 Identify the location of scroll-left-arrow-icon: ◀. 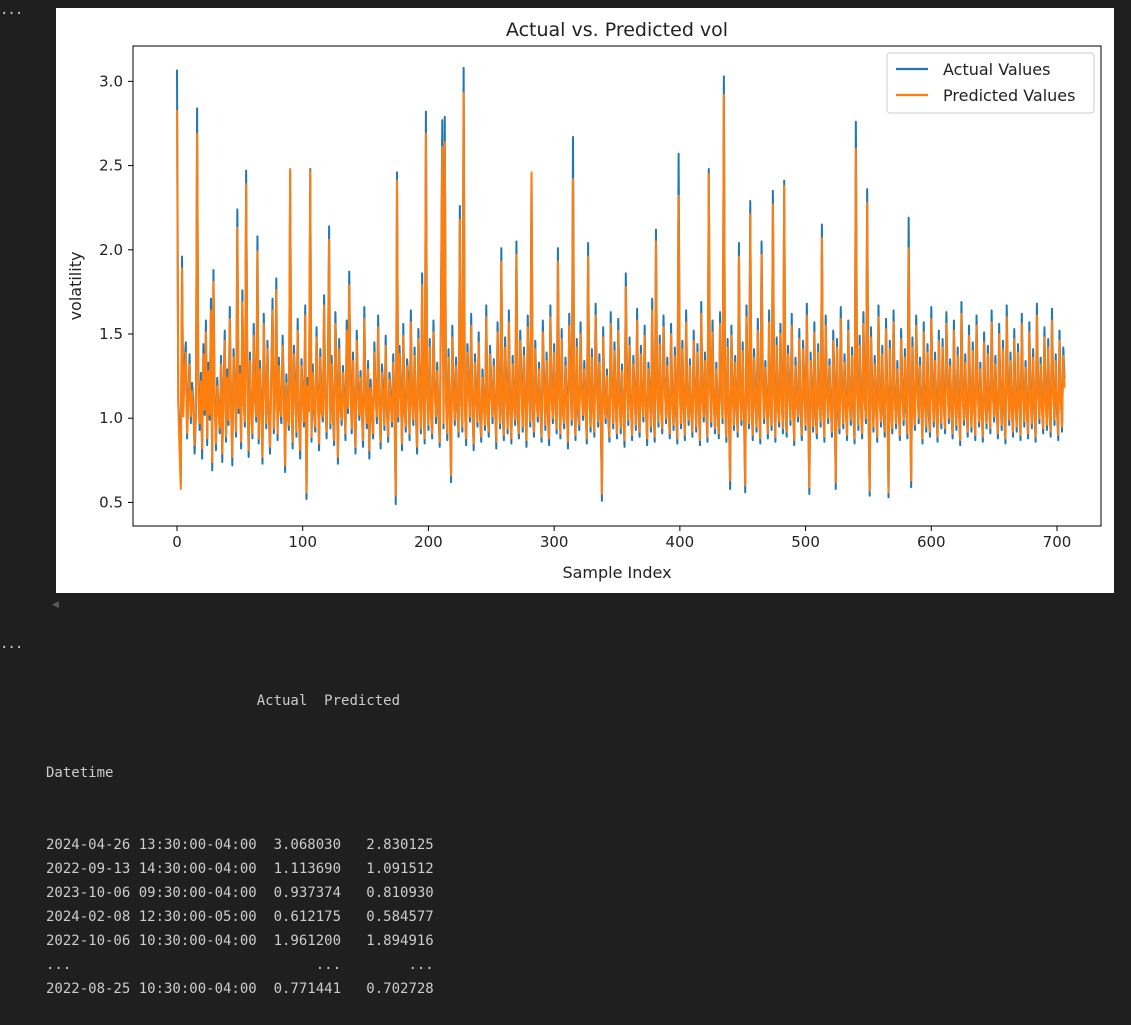
(57, 606).